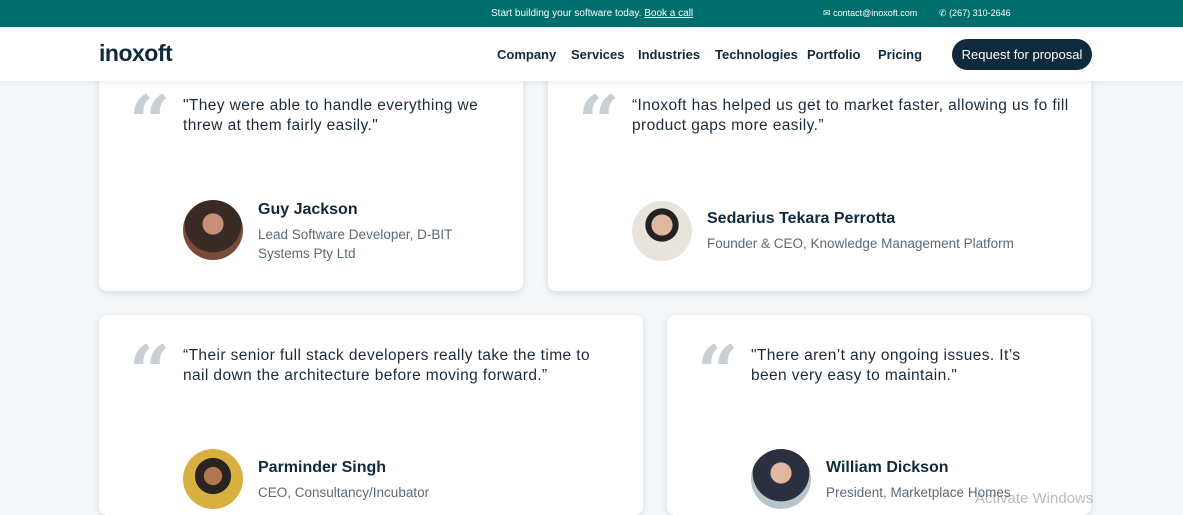 This screenshot has height=515, width=1183. I want to click on nav-industries: Industries, so click(669, 54).